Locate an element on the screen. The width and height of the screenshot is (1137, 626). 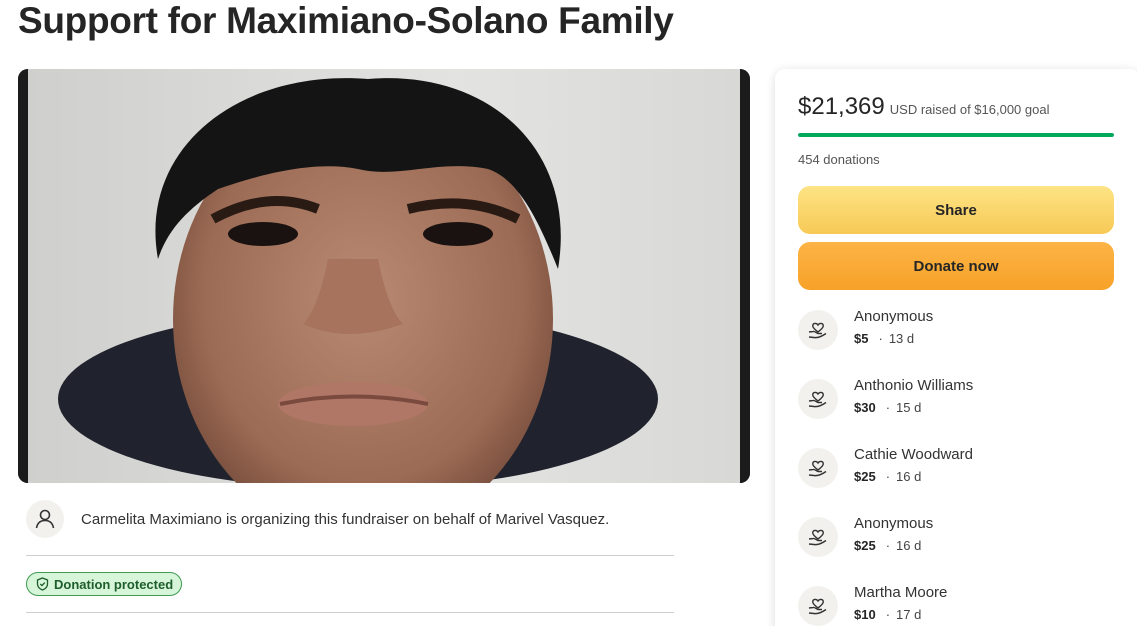
donor-name: Martha Moore is located at coordinates (901, 592).